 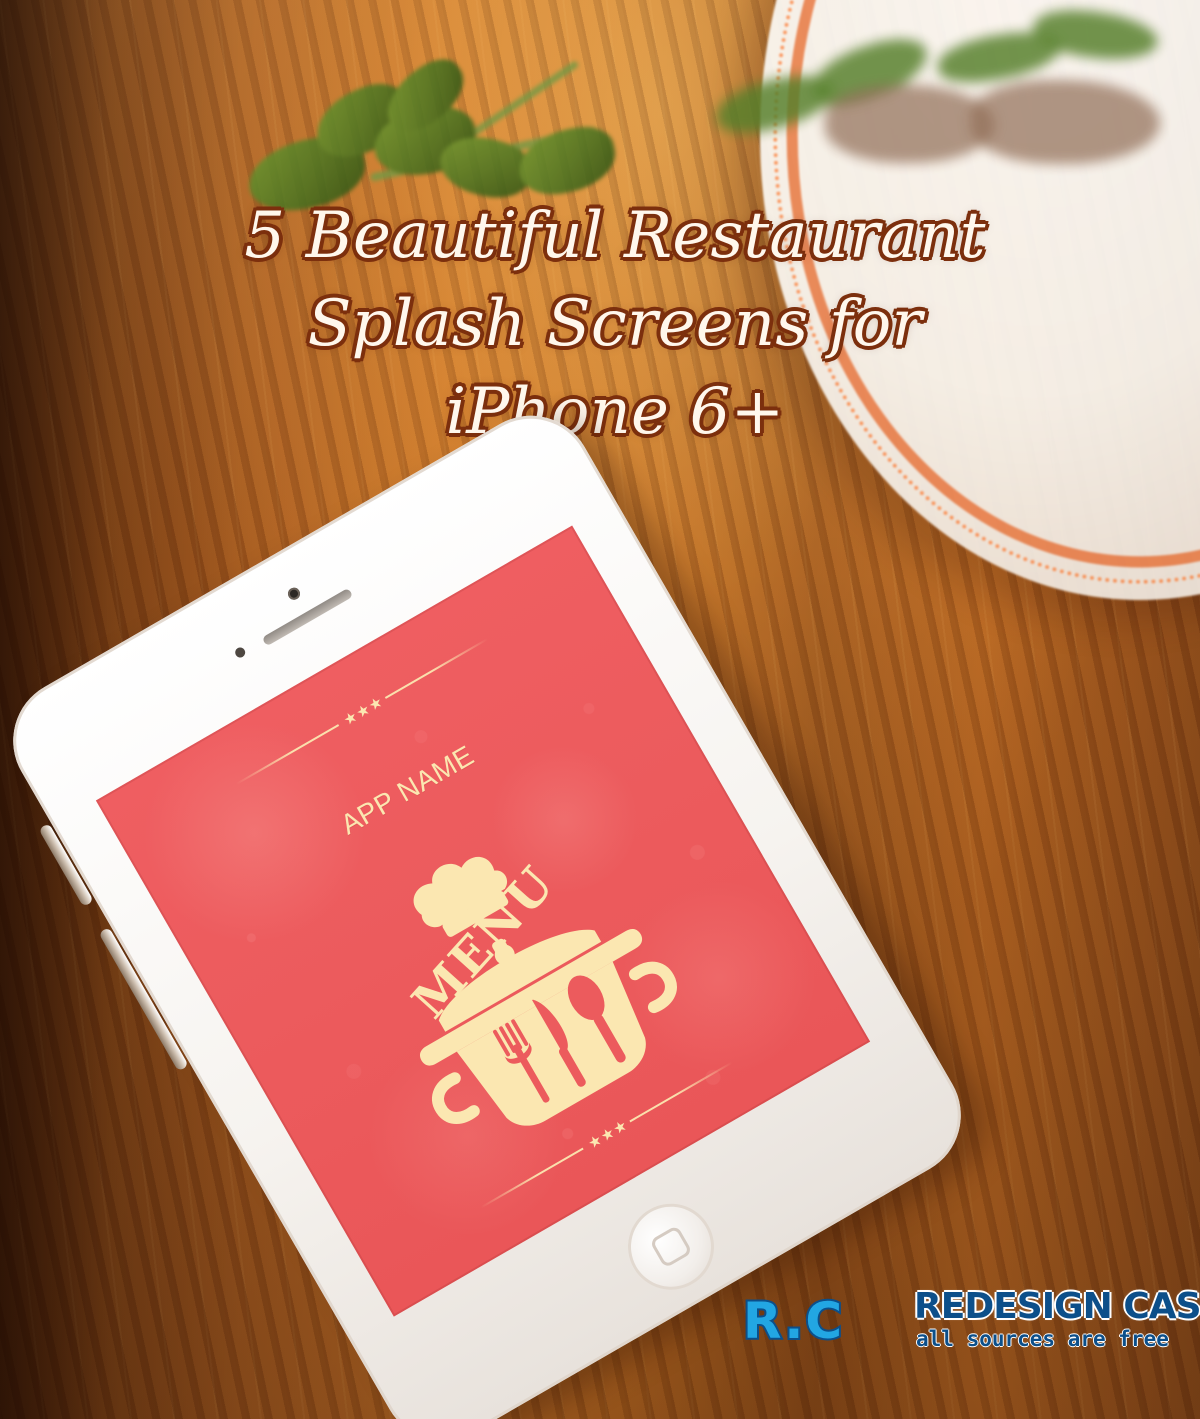 I want to click on headline-line-1: 5 Beautiful Restaurant, so click(x=615, y=236).